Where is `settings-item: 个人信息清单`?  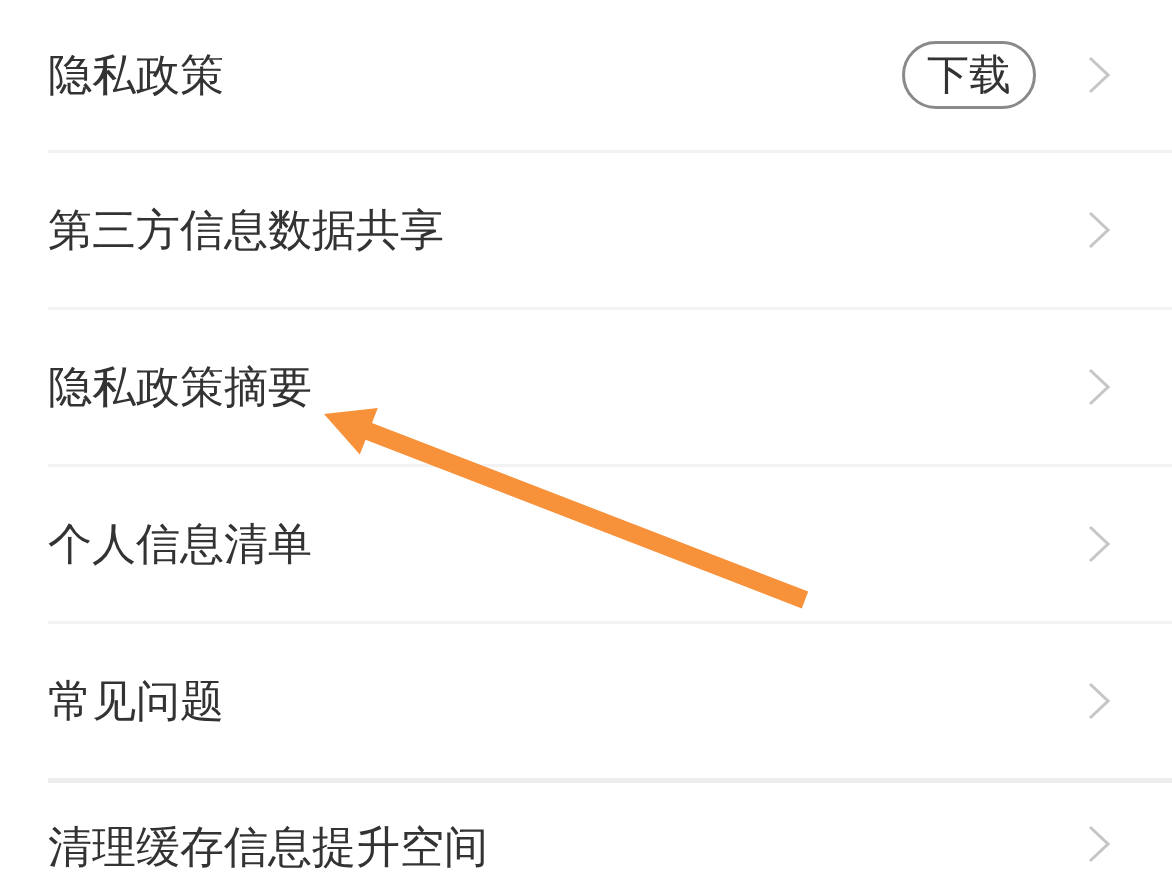
settings-item: 个人信息清单 is located at coordinates (180, 544).